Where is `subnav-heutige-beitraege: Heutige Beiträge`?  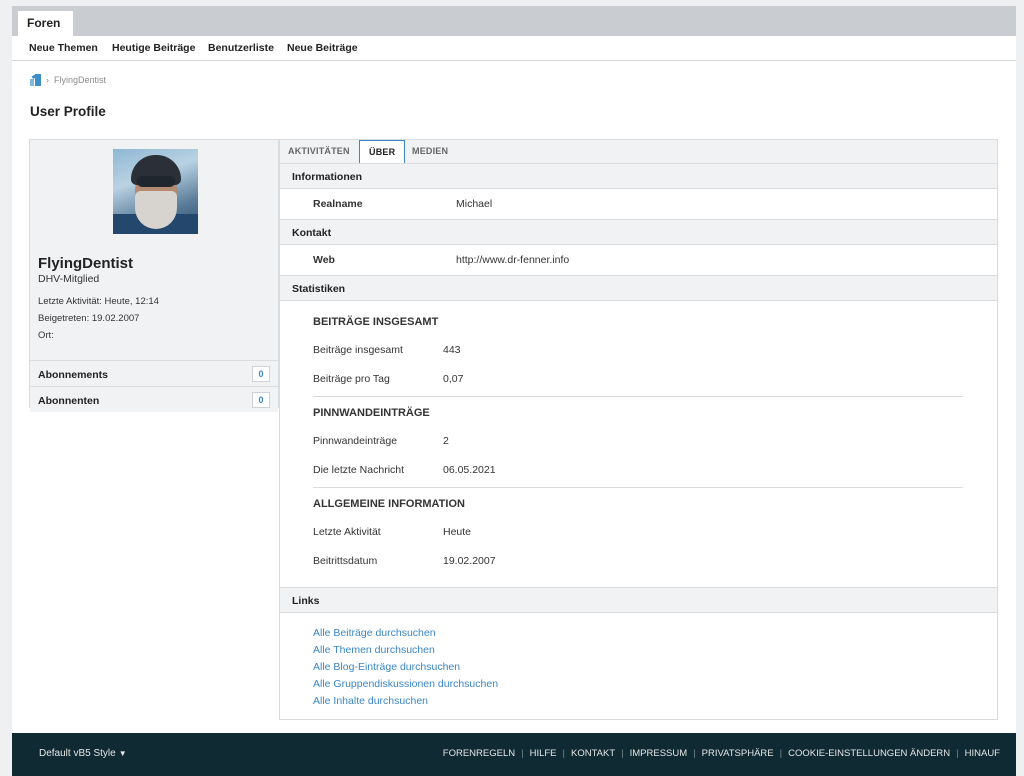
subnav-heutige-beitraege: Heutige Beiträge is located at coordinates (153, 48).